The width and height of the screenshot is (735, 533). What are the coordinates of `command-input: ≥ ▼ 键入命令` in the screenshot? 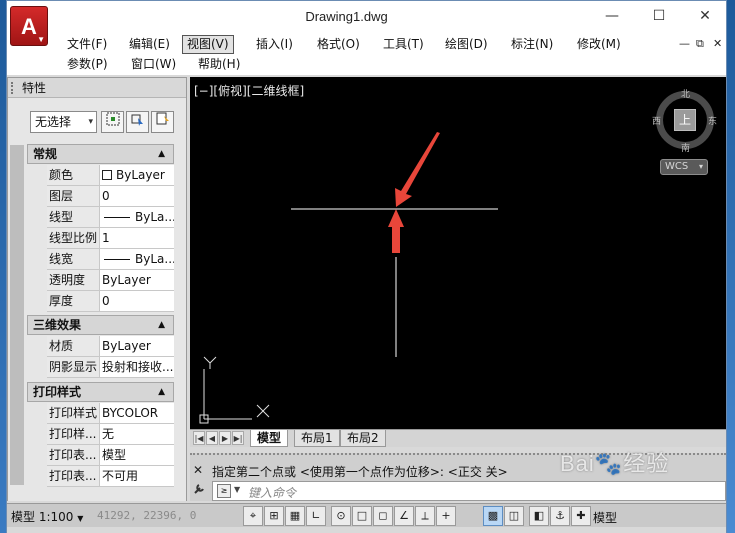 It's located at (469, 491).